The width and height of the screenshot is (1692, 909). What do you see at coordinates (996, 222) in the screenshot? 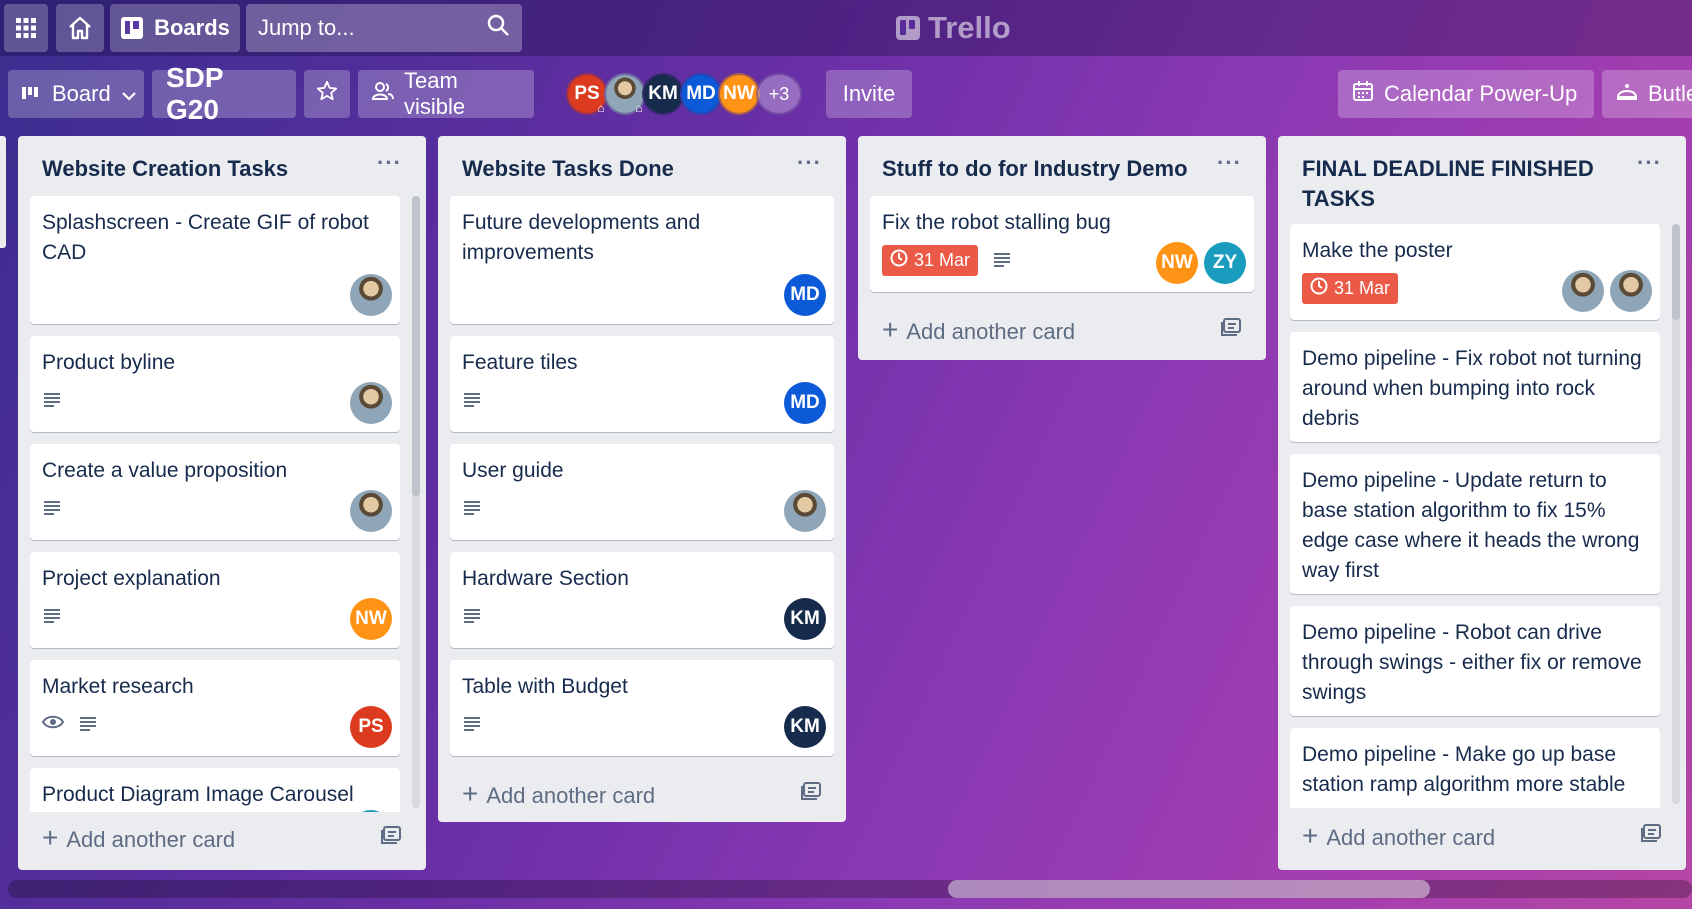
I see `card-title: Fix the robot stalling bug` at bounding box center [996, 222].